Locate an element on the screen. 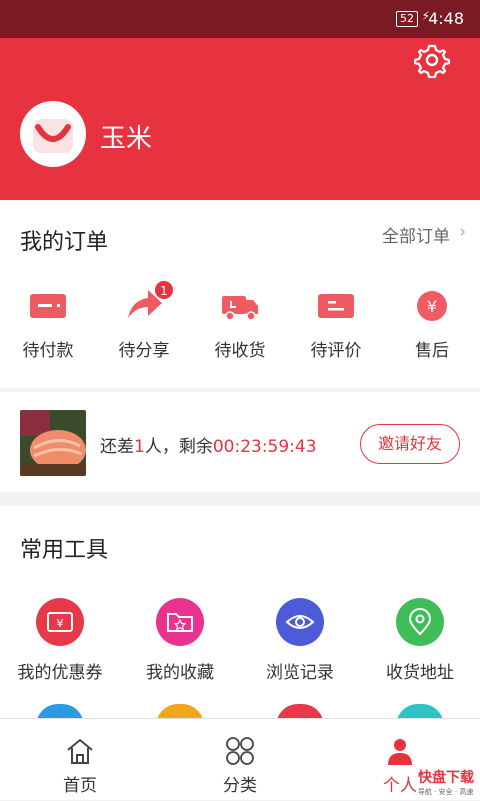  product-thumbnail is located at coordinates (53, 443).